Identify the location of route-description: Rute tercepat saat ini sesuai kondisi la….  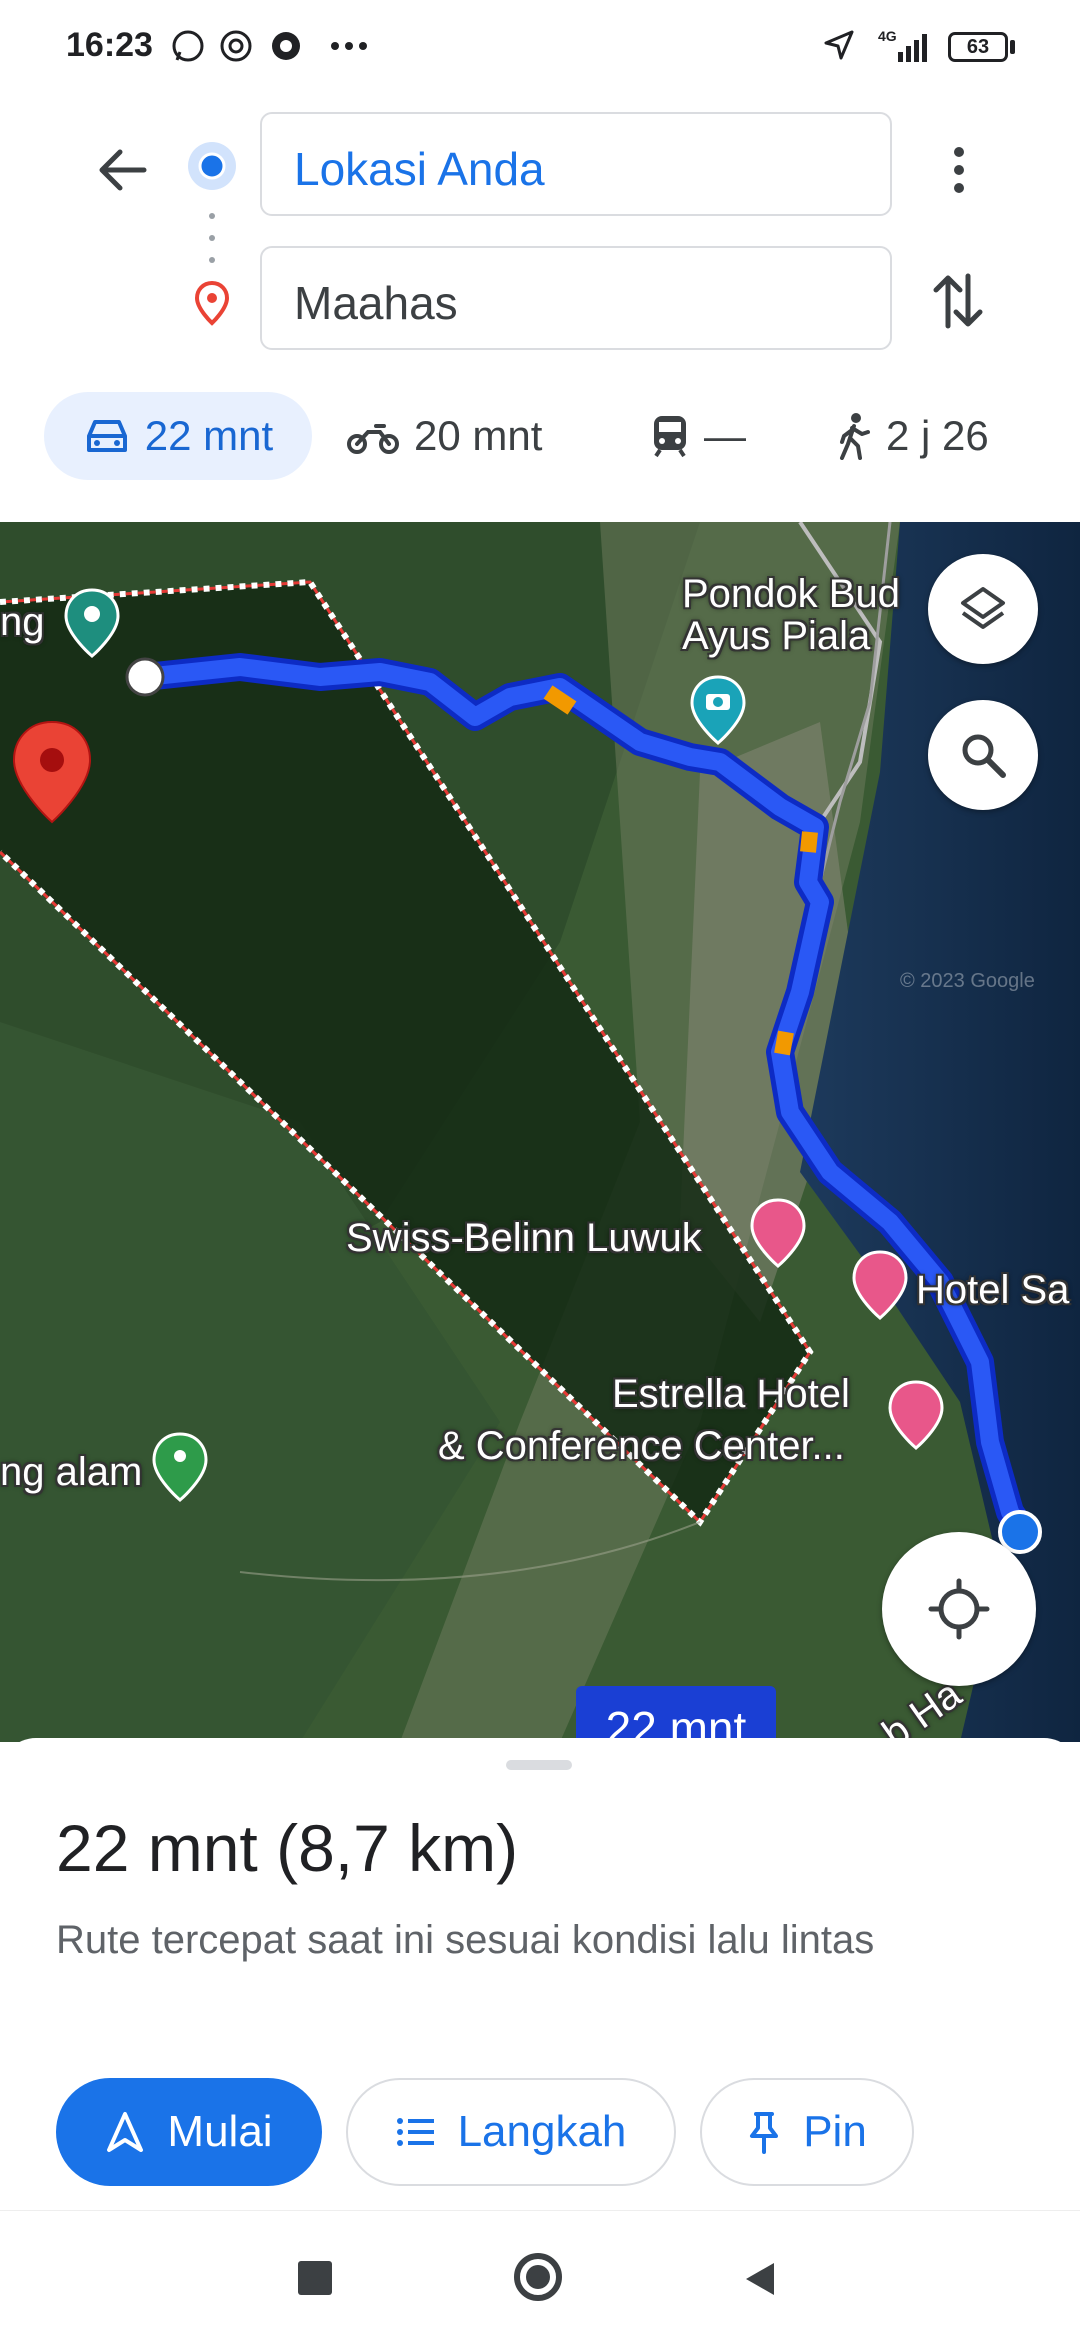
(465, 1940).